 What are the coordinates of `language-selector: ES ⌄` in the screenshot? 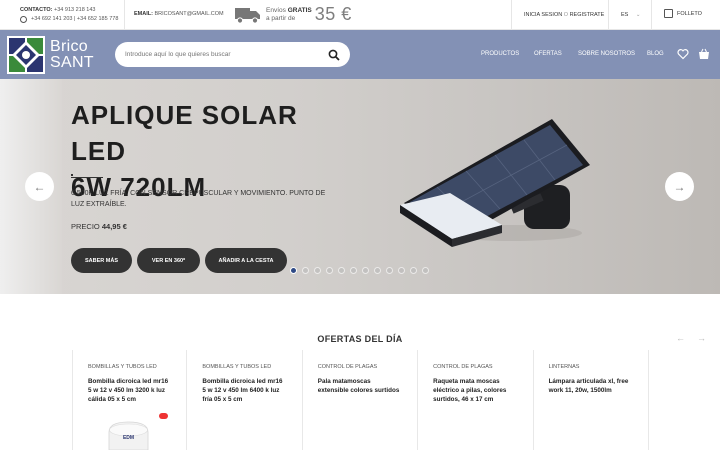 It's located at (630, 15).